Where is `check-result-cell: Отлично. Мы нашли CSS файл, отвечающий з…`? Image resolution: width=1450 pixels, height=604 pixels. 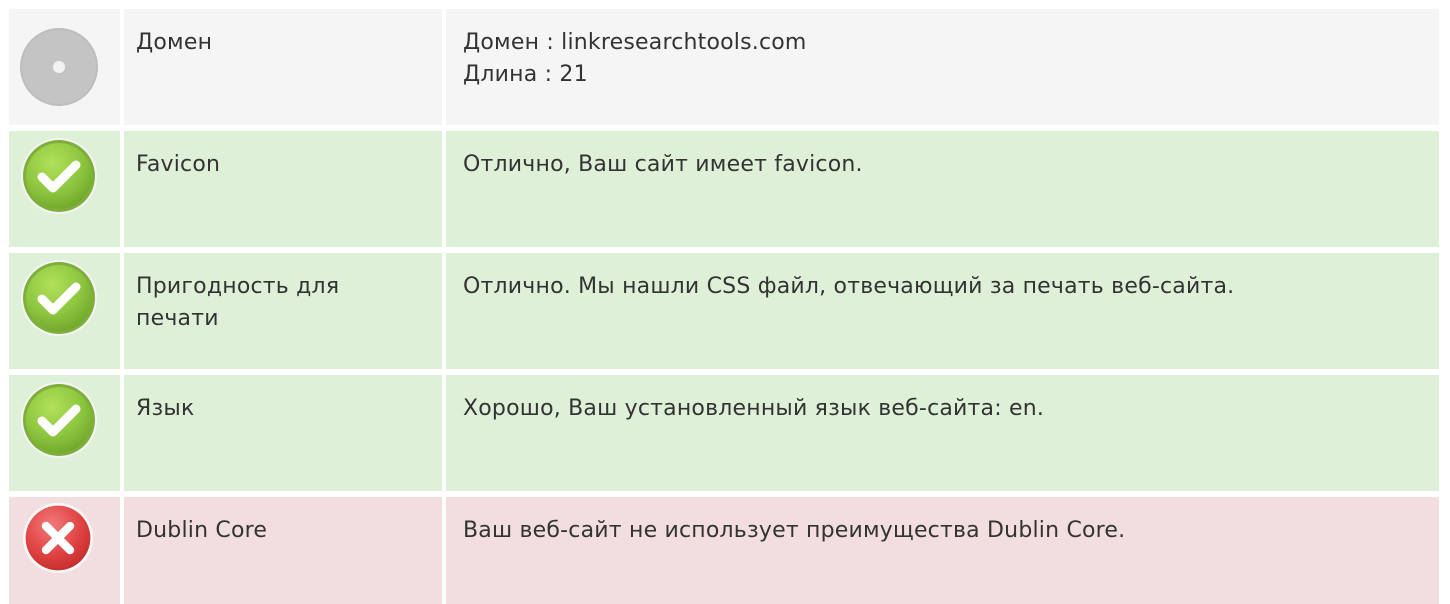 check-result-cell: Отлично. Мы нашли CSS файл, отвечающий з… is located at coordinates (942, 311).